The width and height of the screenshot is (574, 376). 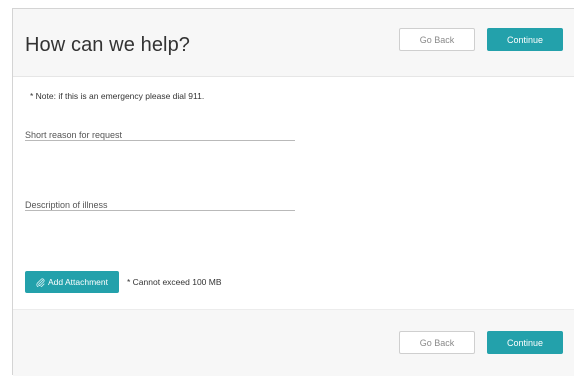 What do you see at coordinates (437, 39) in the screenshot?
I see `go-back-button-top: Go Back` at bounding box center [437, 39].